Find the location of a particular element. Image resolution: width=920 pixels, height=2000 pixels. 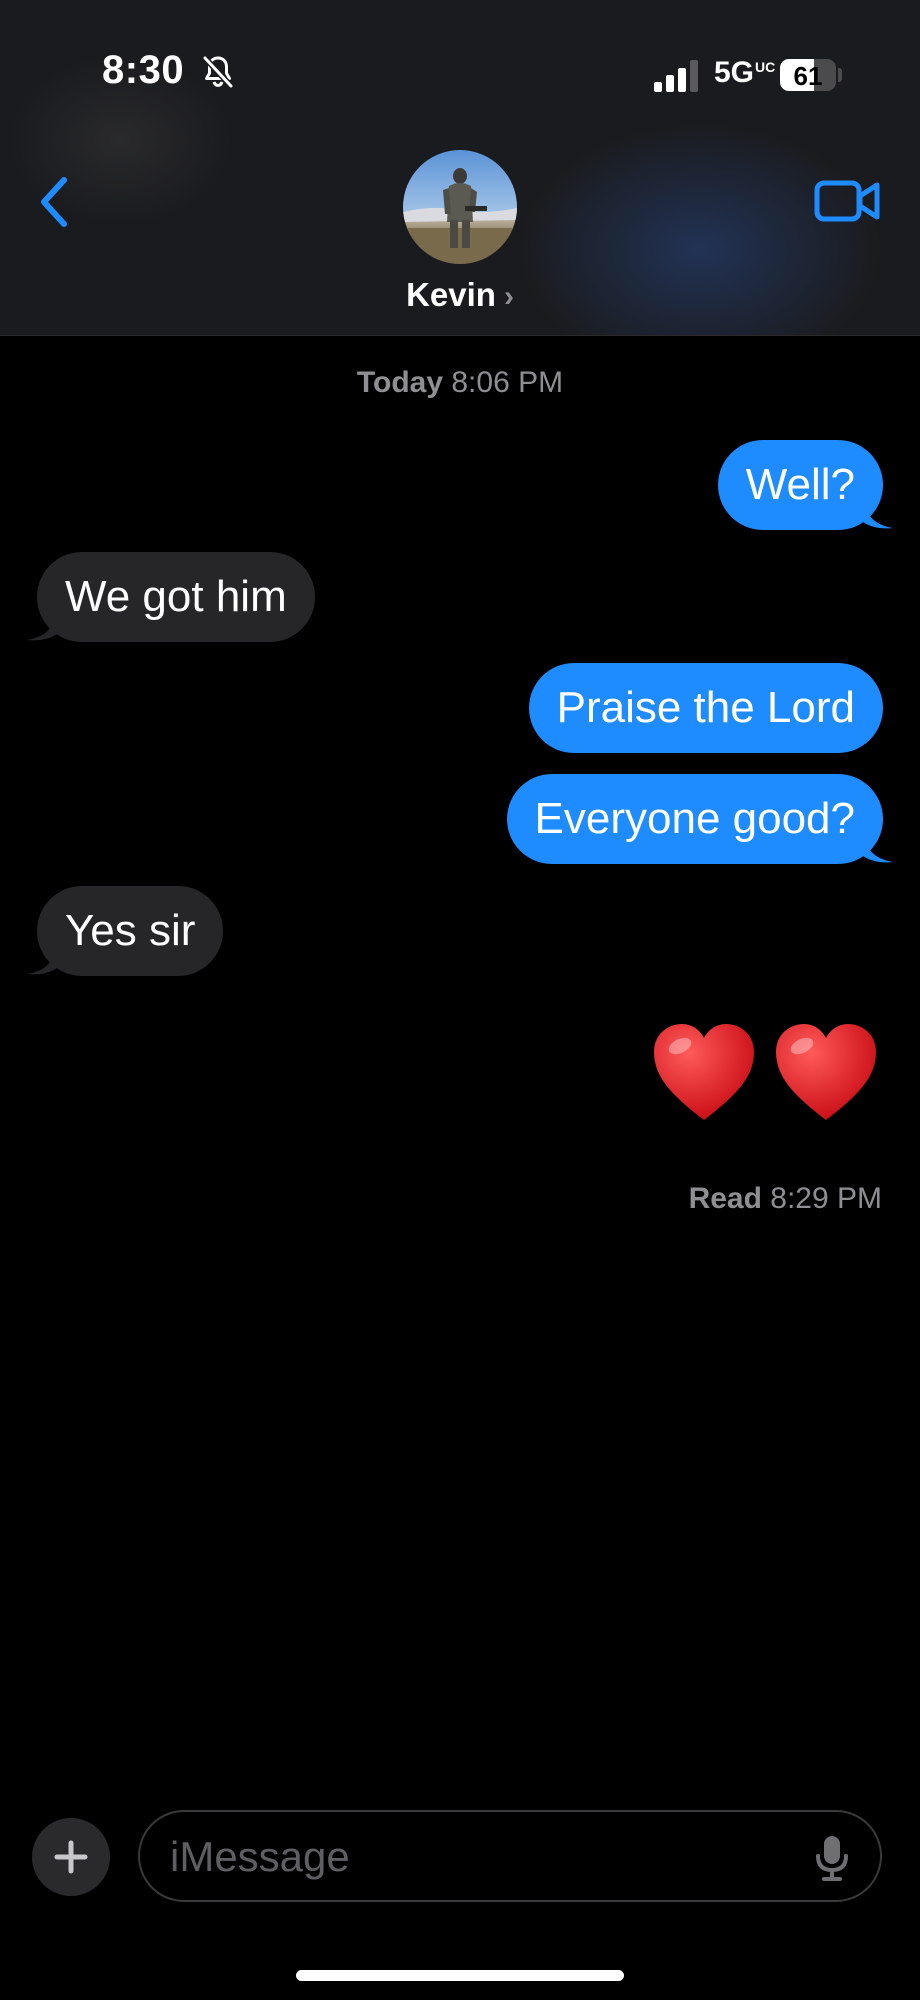

read-receipt: Read 8:29 PM is located at coordinates (785, 1199).